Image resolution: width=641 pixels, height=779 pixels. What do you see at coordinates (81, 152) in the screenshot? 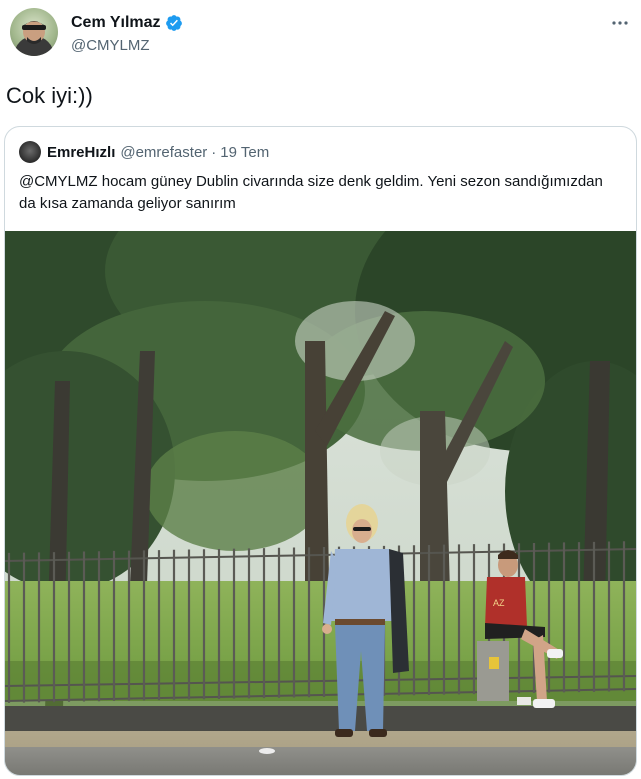
I see `quoted-author-name: EmreHızlı` at bounding box center [81, 152].